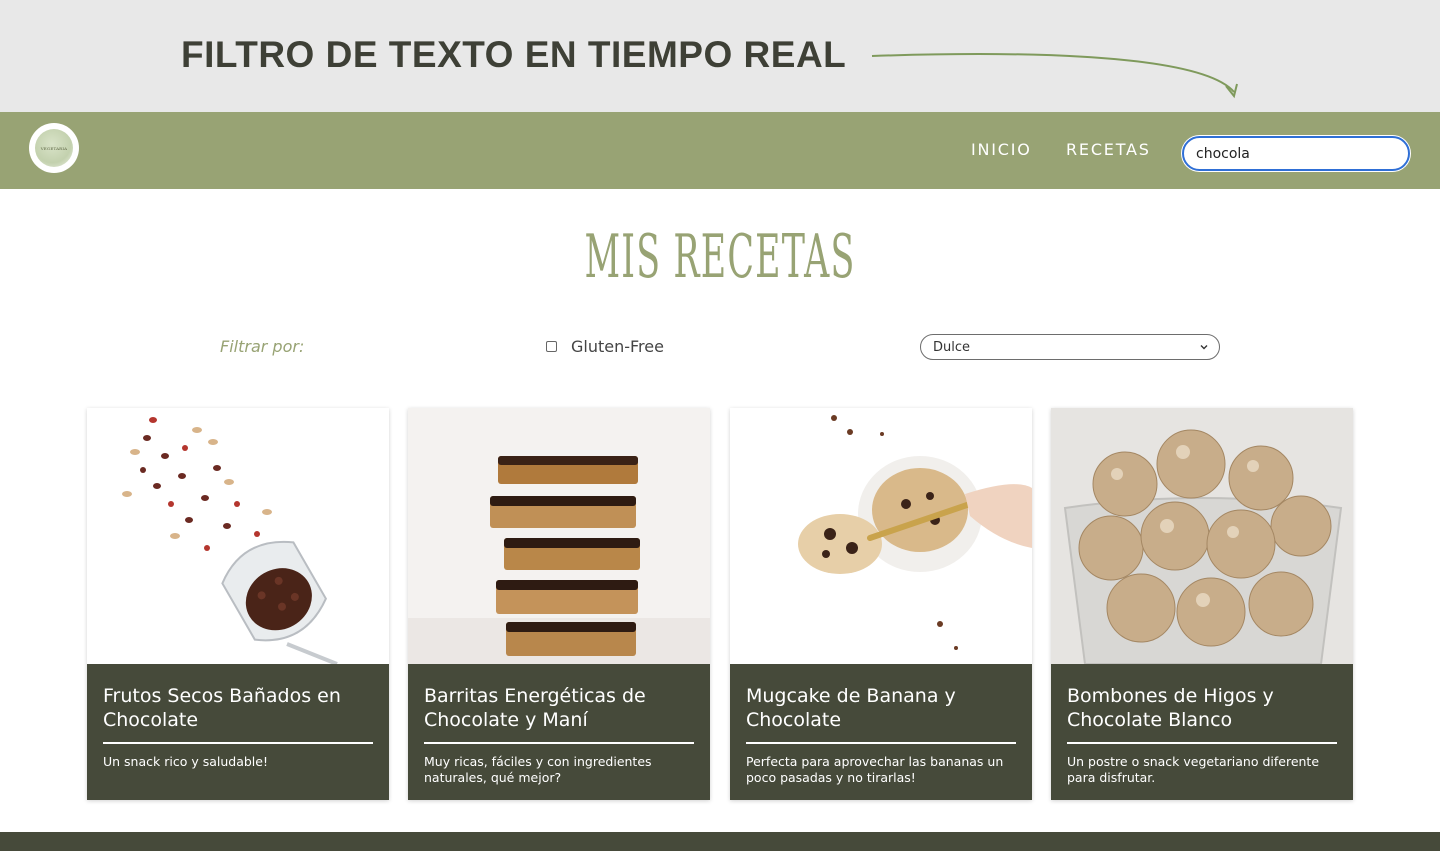 The height and width of the screenshot is (851, 1440). Describe the element at coordinates (559, 708) in the screenshot. I see `recipe-title: Barritas Energéticas de Chocolate y Maní` at that location.